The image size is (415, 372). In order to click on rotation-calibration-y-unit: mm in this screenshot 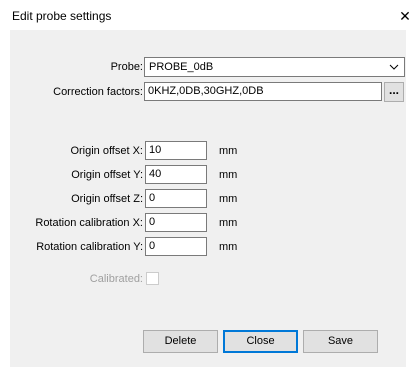, I will do `click(228, 247)`.